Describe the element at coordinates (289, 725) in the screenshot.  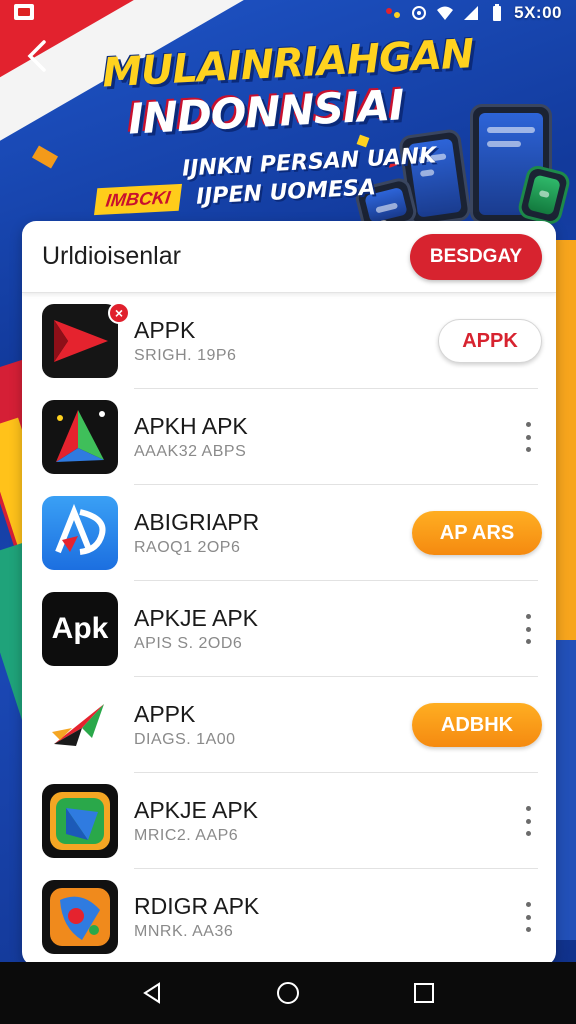
I see `list-item: APPK DIAGS. 1A00 ADBHK` at that location.